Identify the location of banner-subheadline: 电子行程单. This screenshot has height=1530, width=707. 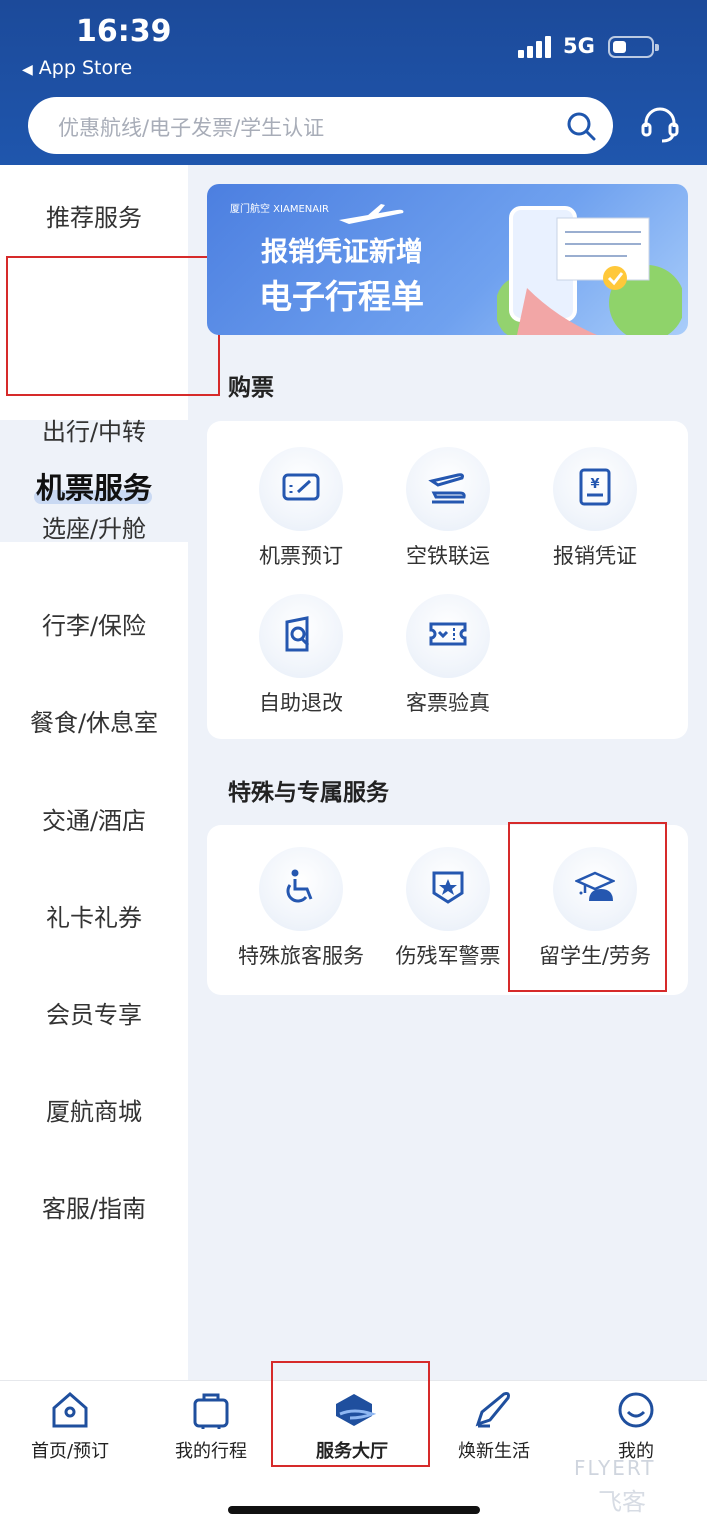
(341, 296).